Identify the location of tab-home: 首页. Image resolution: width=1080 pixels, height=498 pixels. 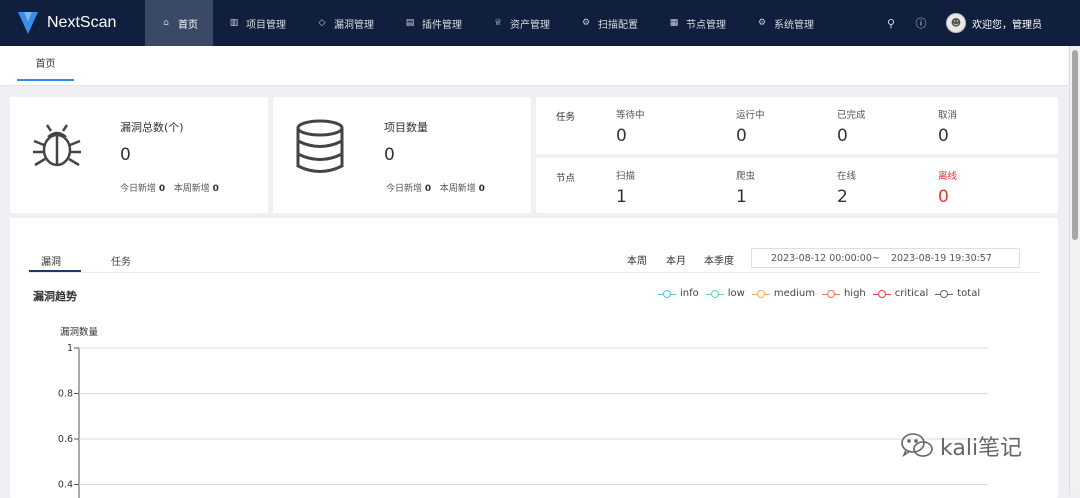
(45, 63).